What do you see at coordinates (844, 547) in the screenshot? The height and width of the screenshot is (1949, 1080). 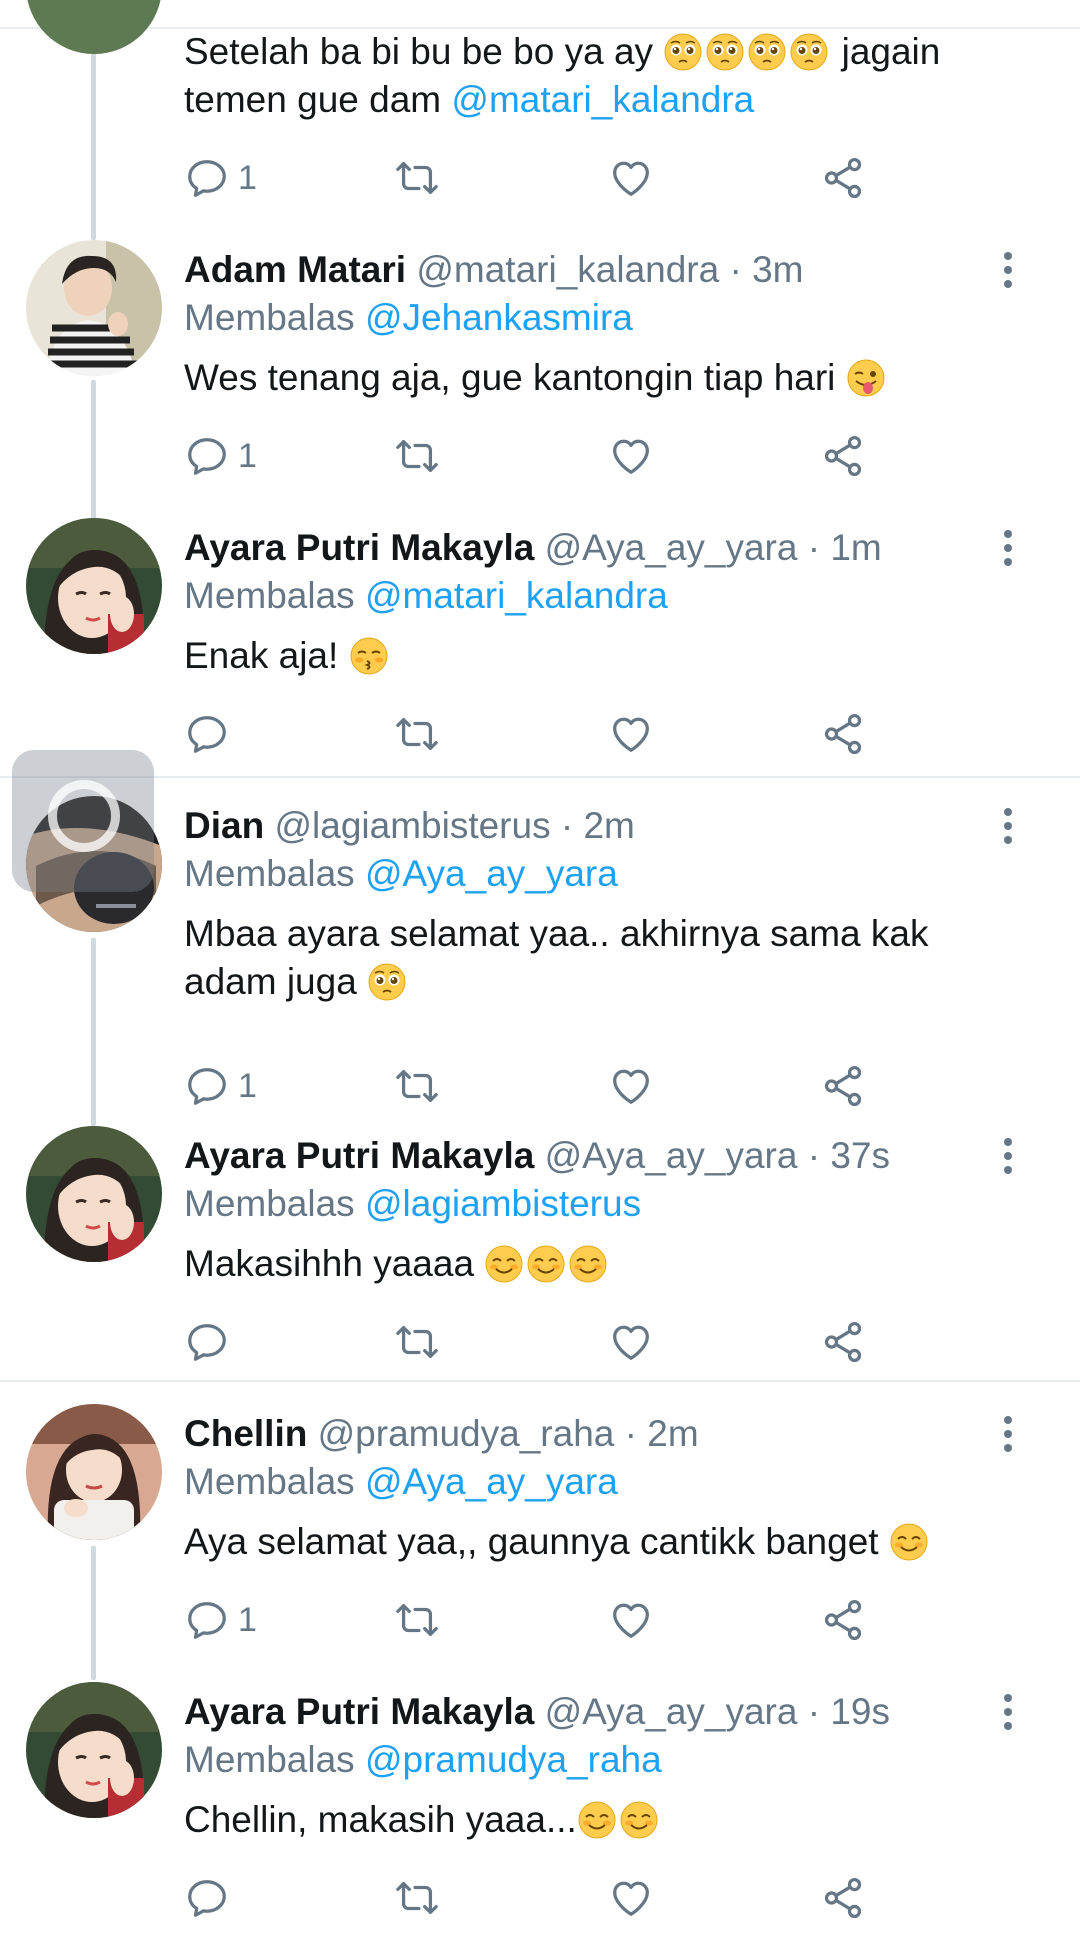 I see `timestamp: · 1m` at bounding box center [844, 547].